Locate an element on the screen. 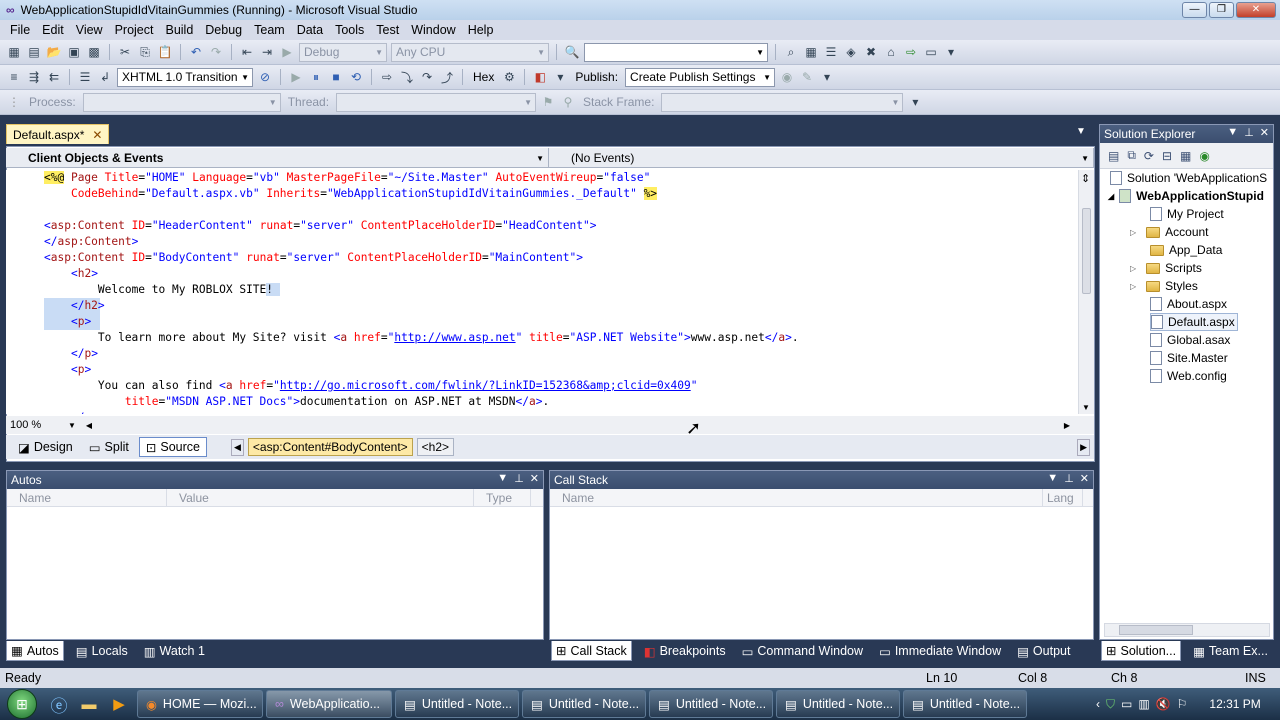  menu-help: Help is located at coordinates (481, 30).